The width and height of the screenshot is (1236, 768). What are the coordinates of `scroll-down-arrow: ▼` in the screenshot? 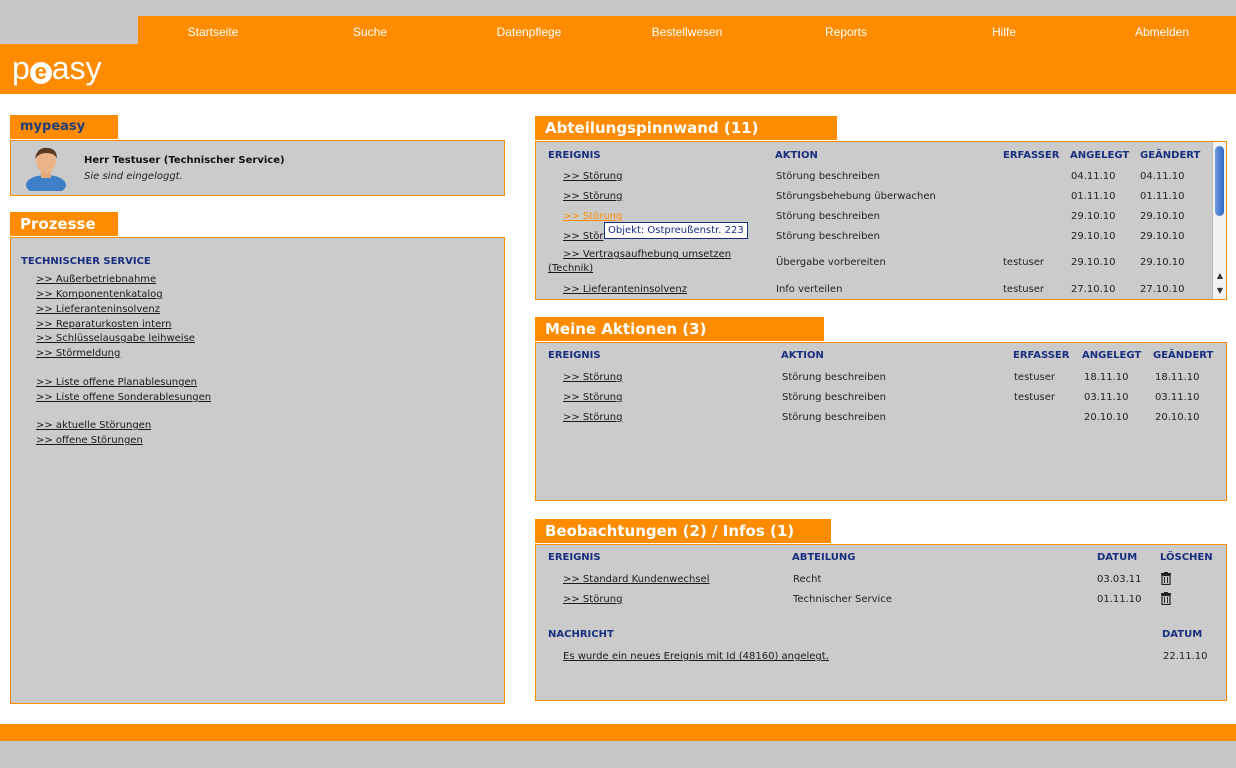 It's located at (1219, 291).